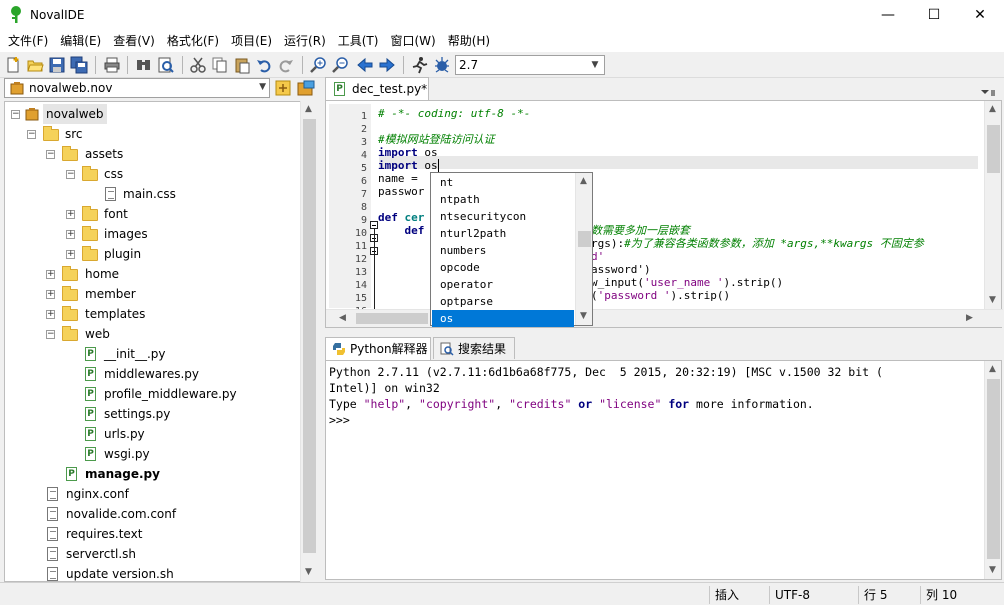 The width and height of the screenshot is (1004, 605). I want to click on tree-item-novalweb: − novalweb, so click(155, 114).